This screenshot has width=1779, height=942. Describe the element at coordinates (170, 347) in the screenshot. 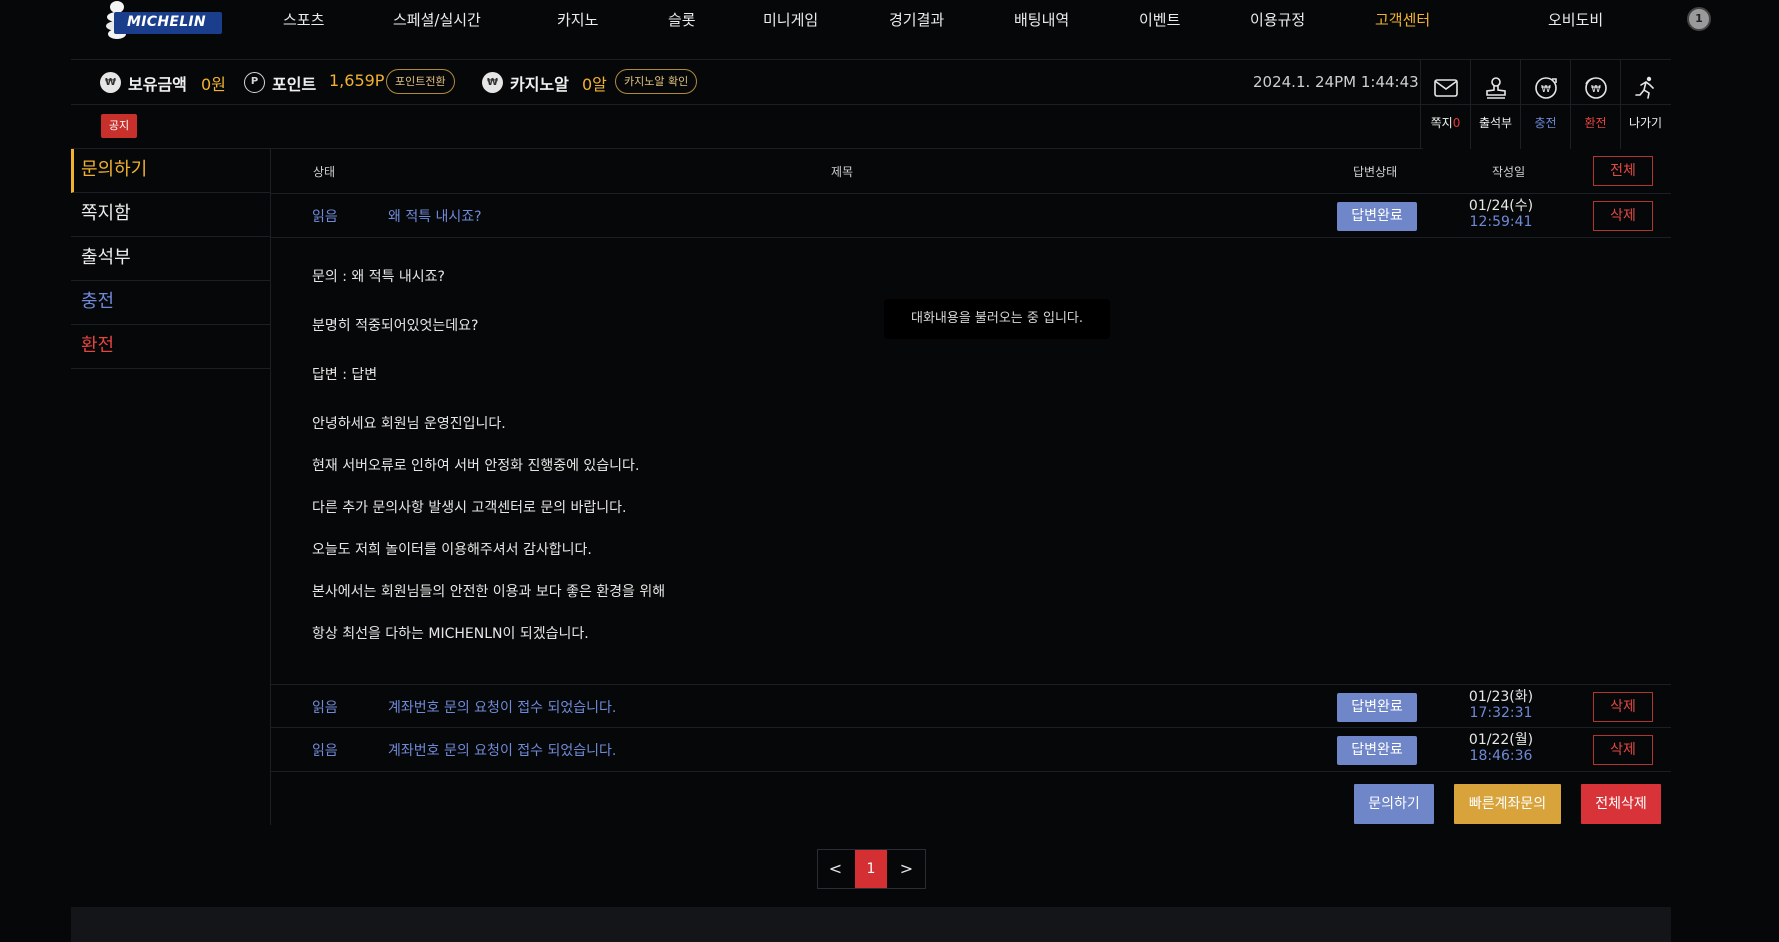

I see `sidebar-item-withdraw: 환전` at that location.